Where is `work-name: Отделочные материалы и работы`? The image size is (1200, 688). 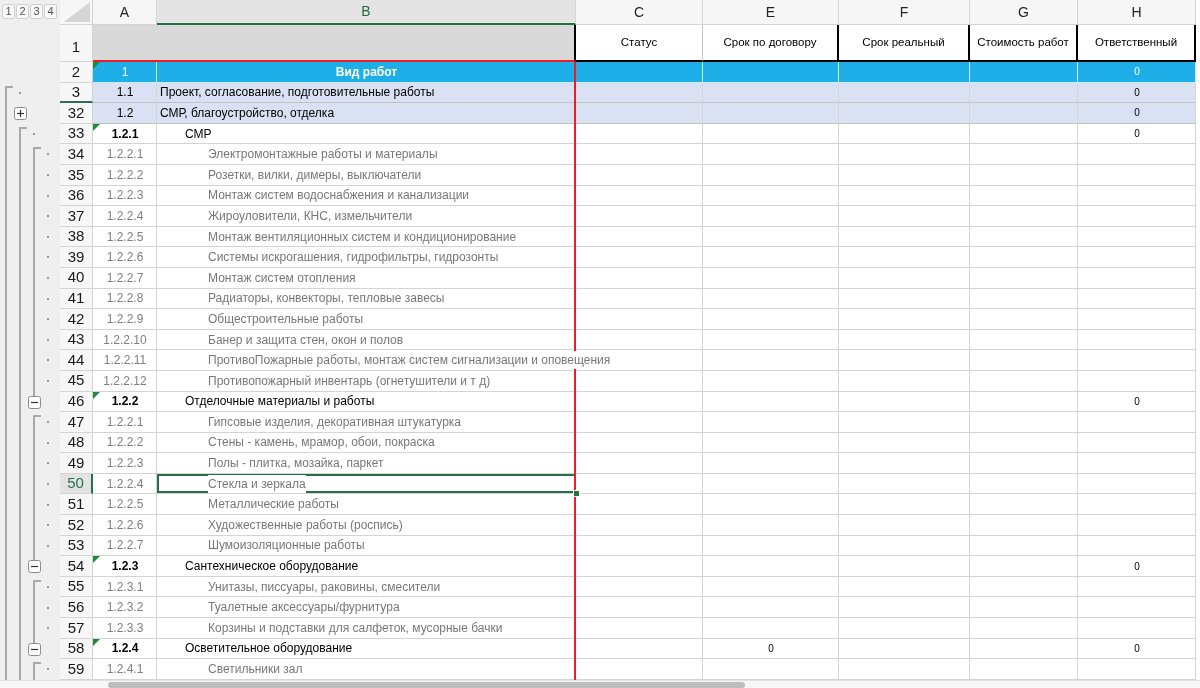
work-name: Отделочные материалы и работы is located at coordinates (280, 401).